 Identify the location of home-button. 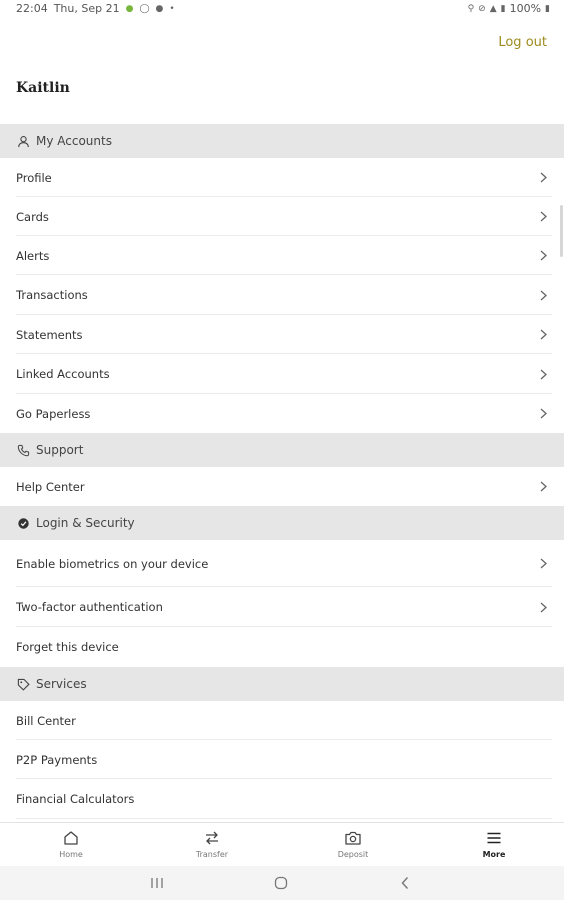
(281, 883).